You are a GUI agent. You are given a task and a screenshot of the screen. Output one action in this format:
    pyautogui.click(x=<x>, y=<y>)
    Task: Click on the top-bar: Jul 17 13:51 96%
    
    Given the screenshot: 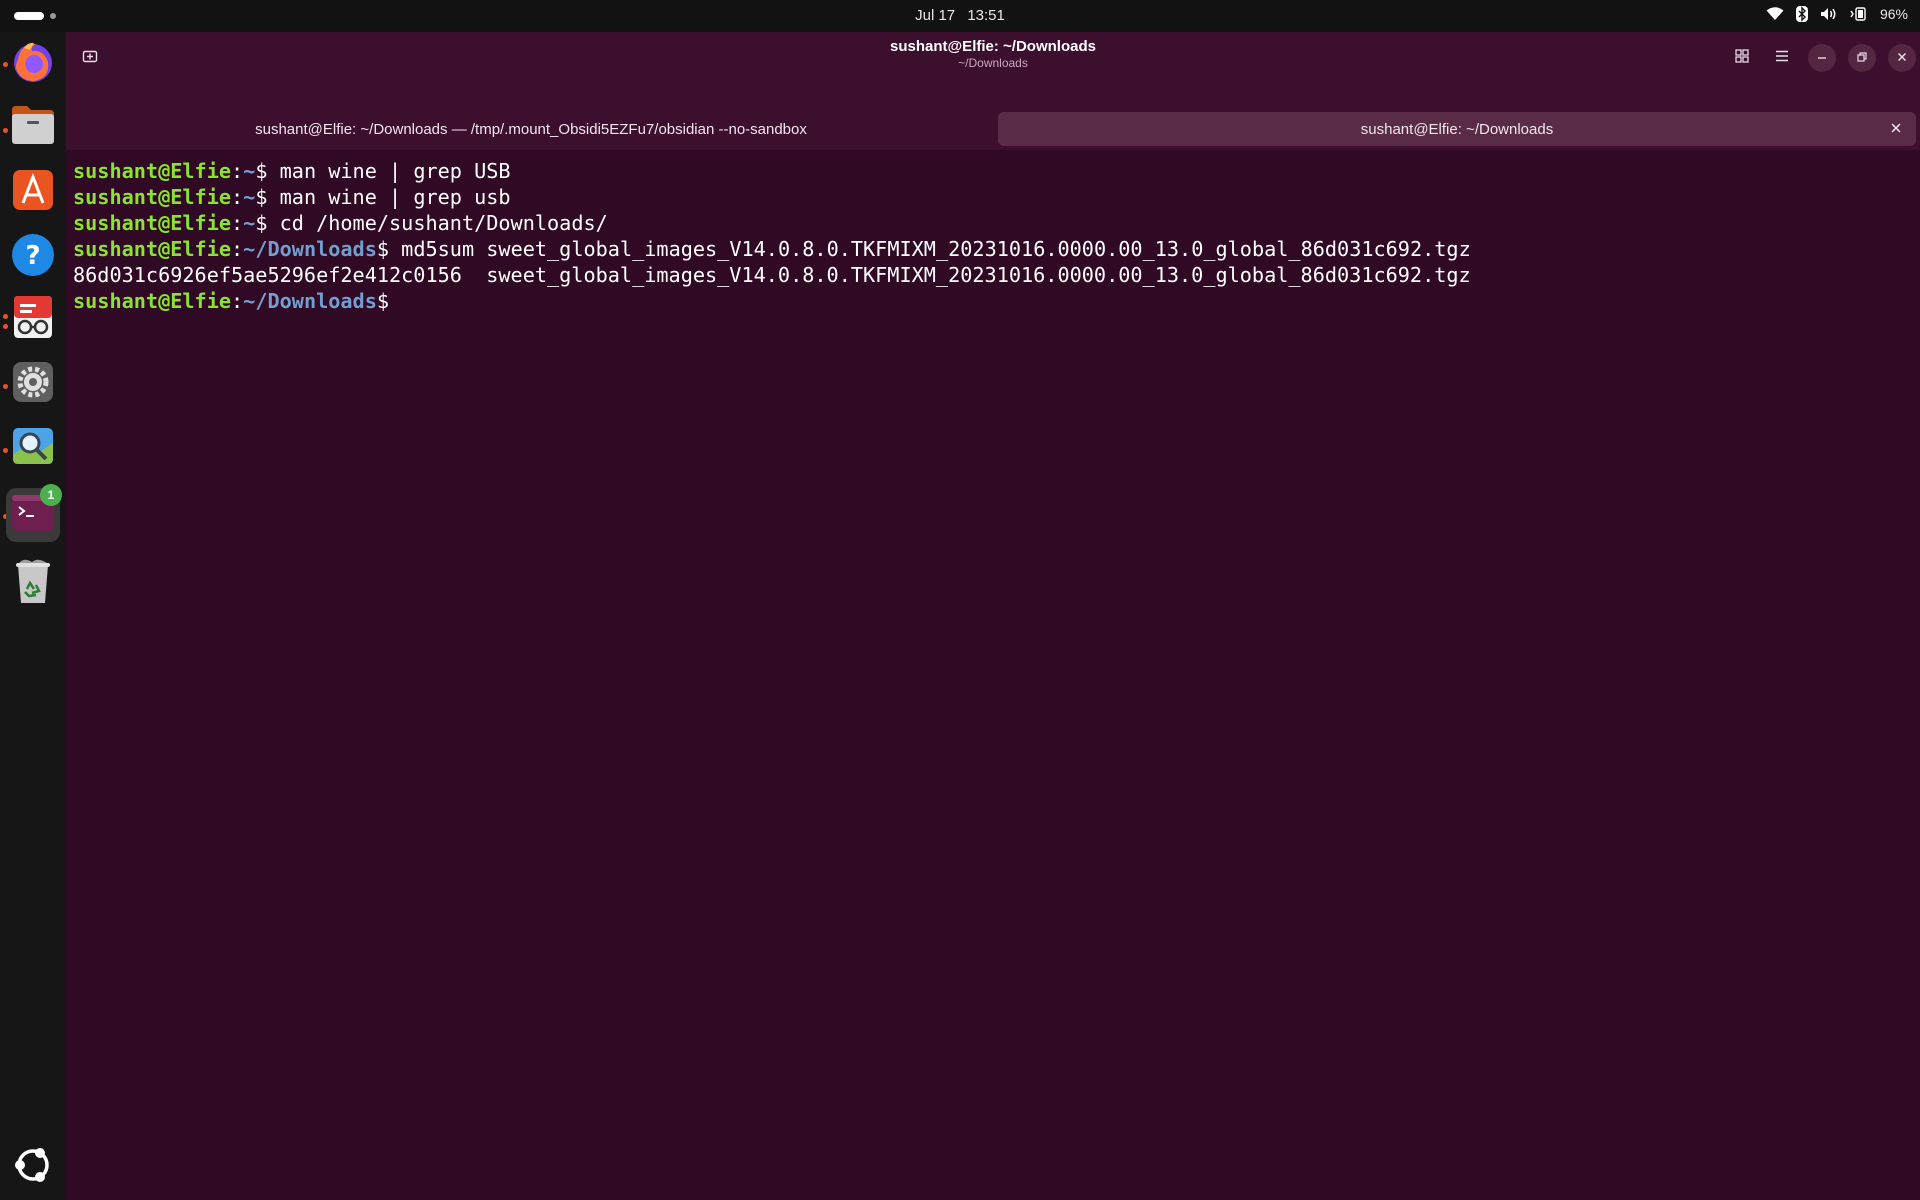 What is the action you would take?
    pyautogui.click(x=960, y=16)
    